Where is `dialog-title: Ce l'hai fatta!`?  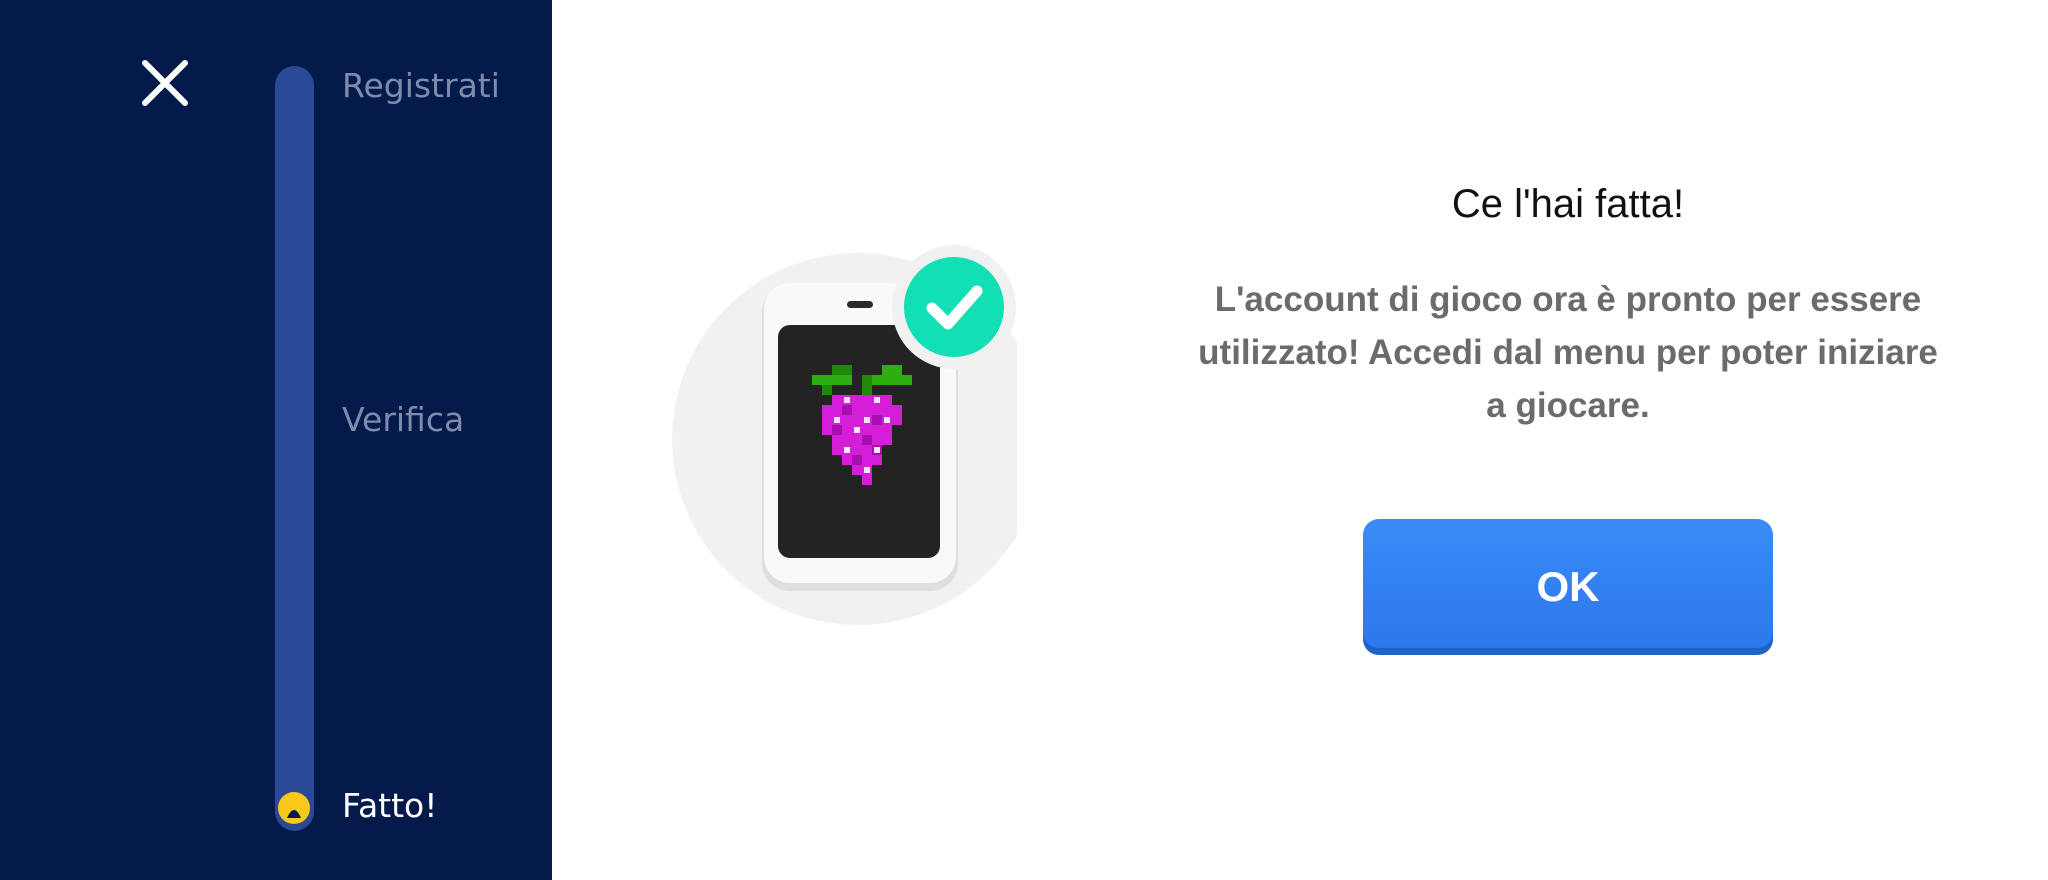 dialog-title: Ce l'hai fatta! is located at coordinates (1568, 204).